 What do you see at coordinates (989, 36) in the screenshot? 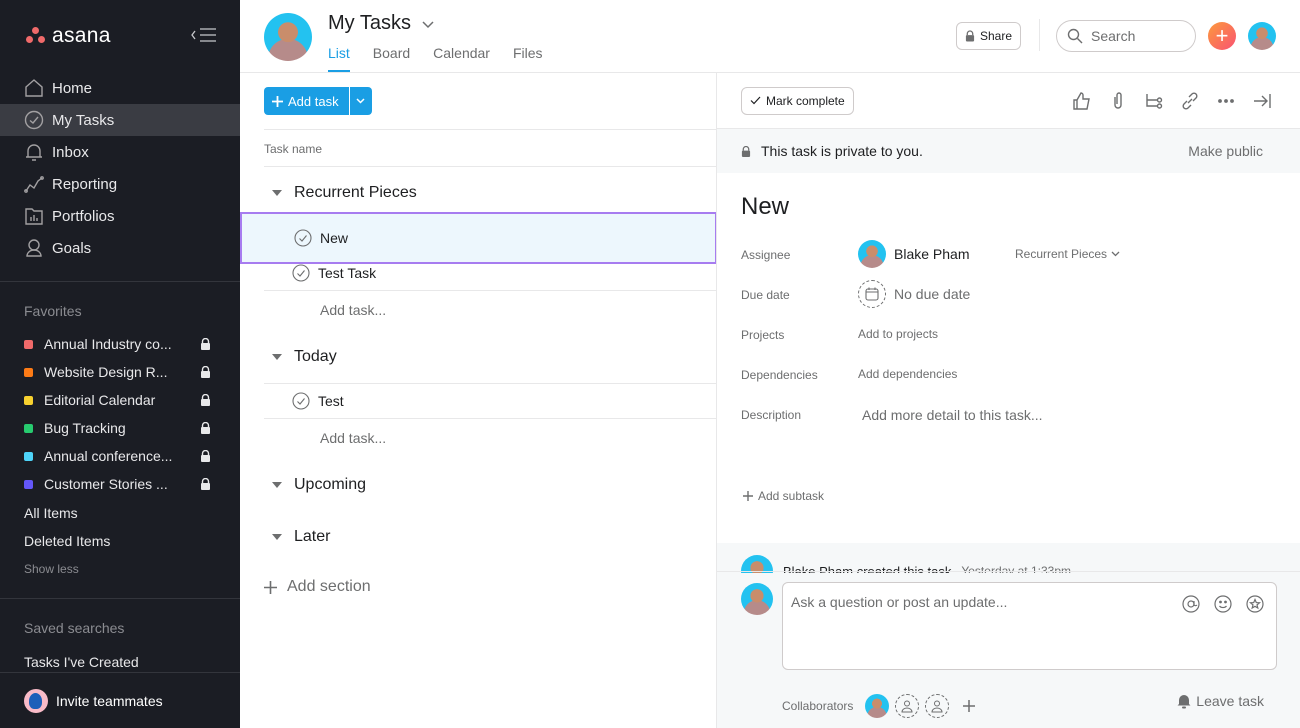
I see `share-button: Share` at bounding box center [989, 36].